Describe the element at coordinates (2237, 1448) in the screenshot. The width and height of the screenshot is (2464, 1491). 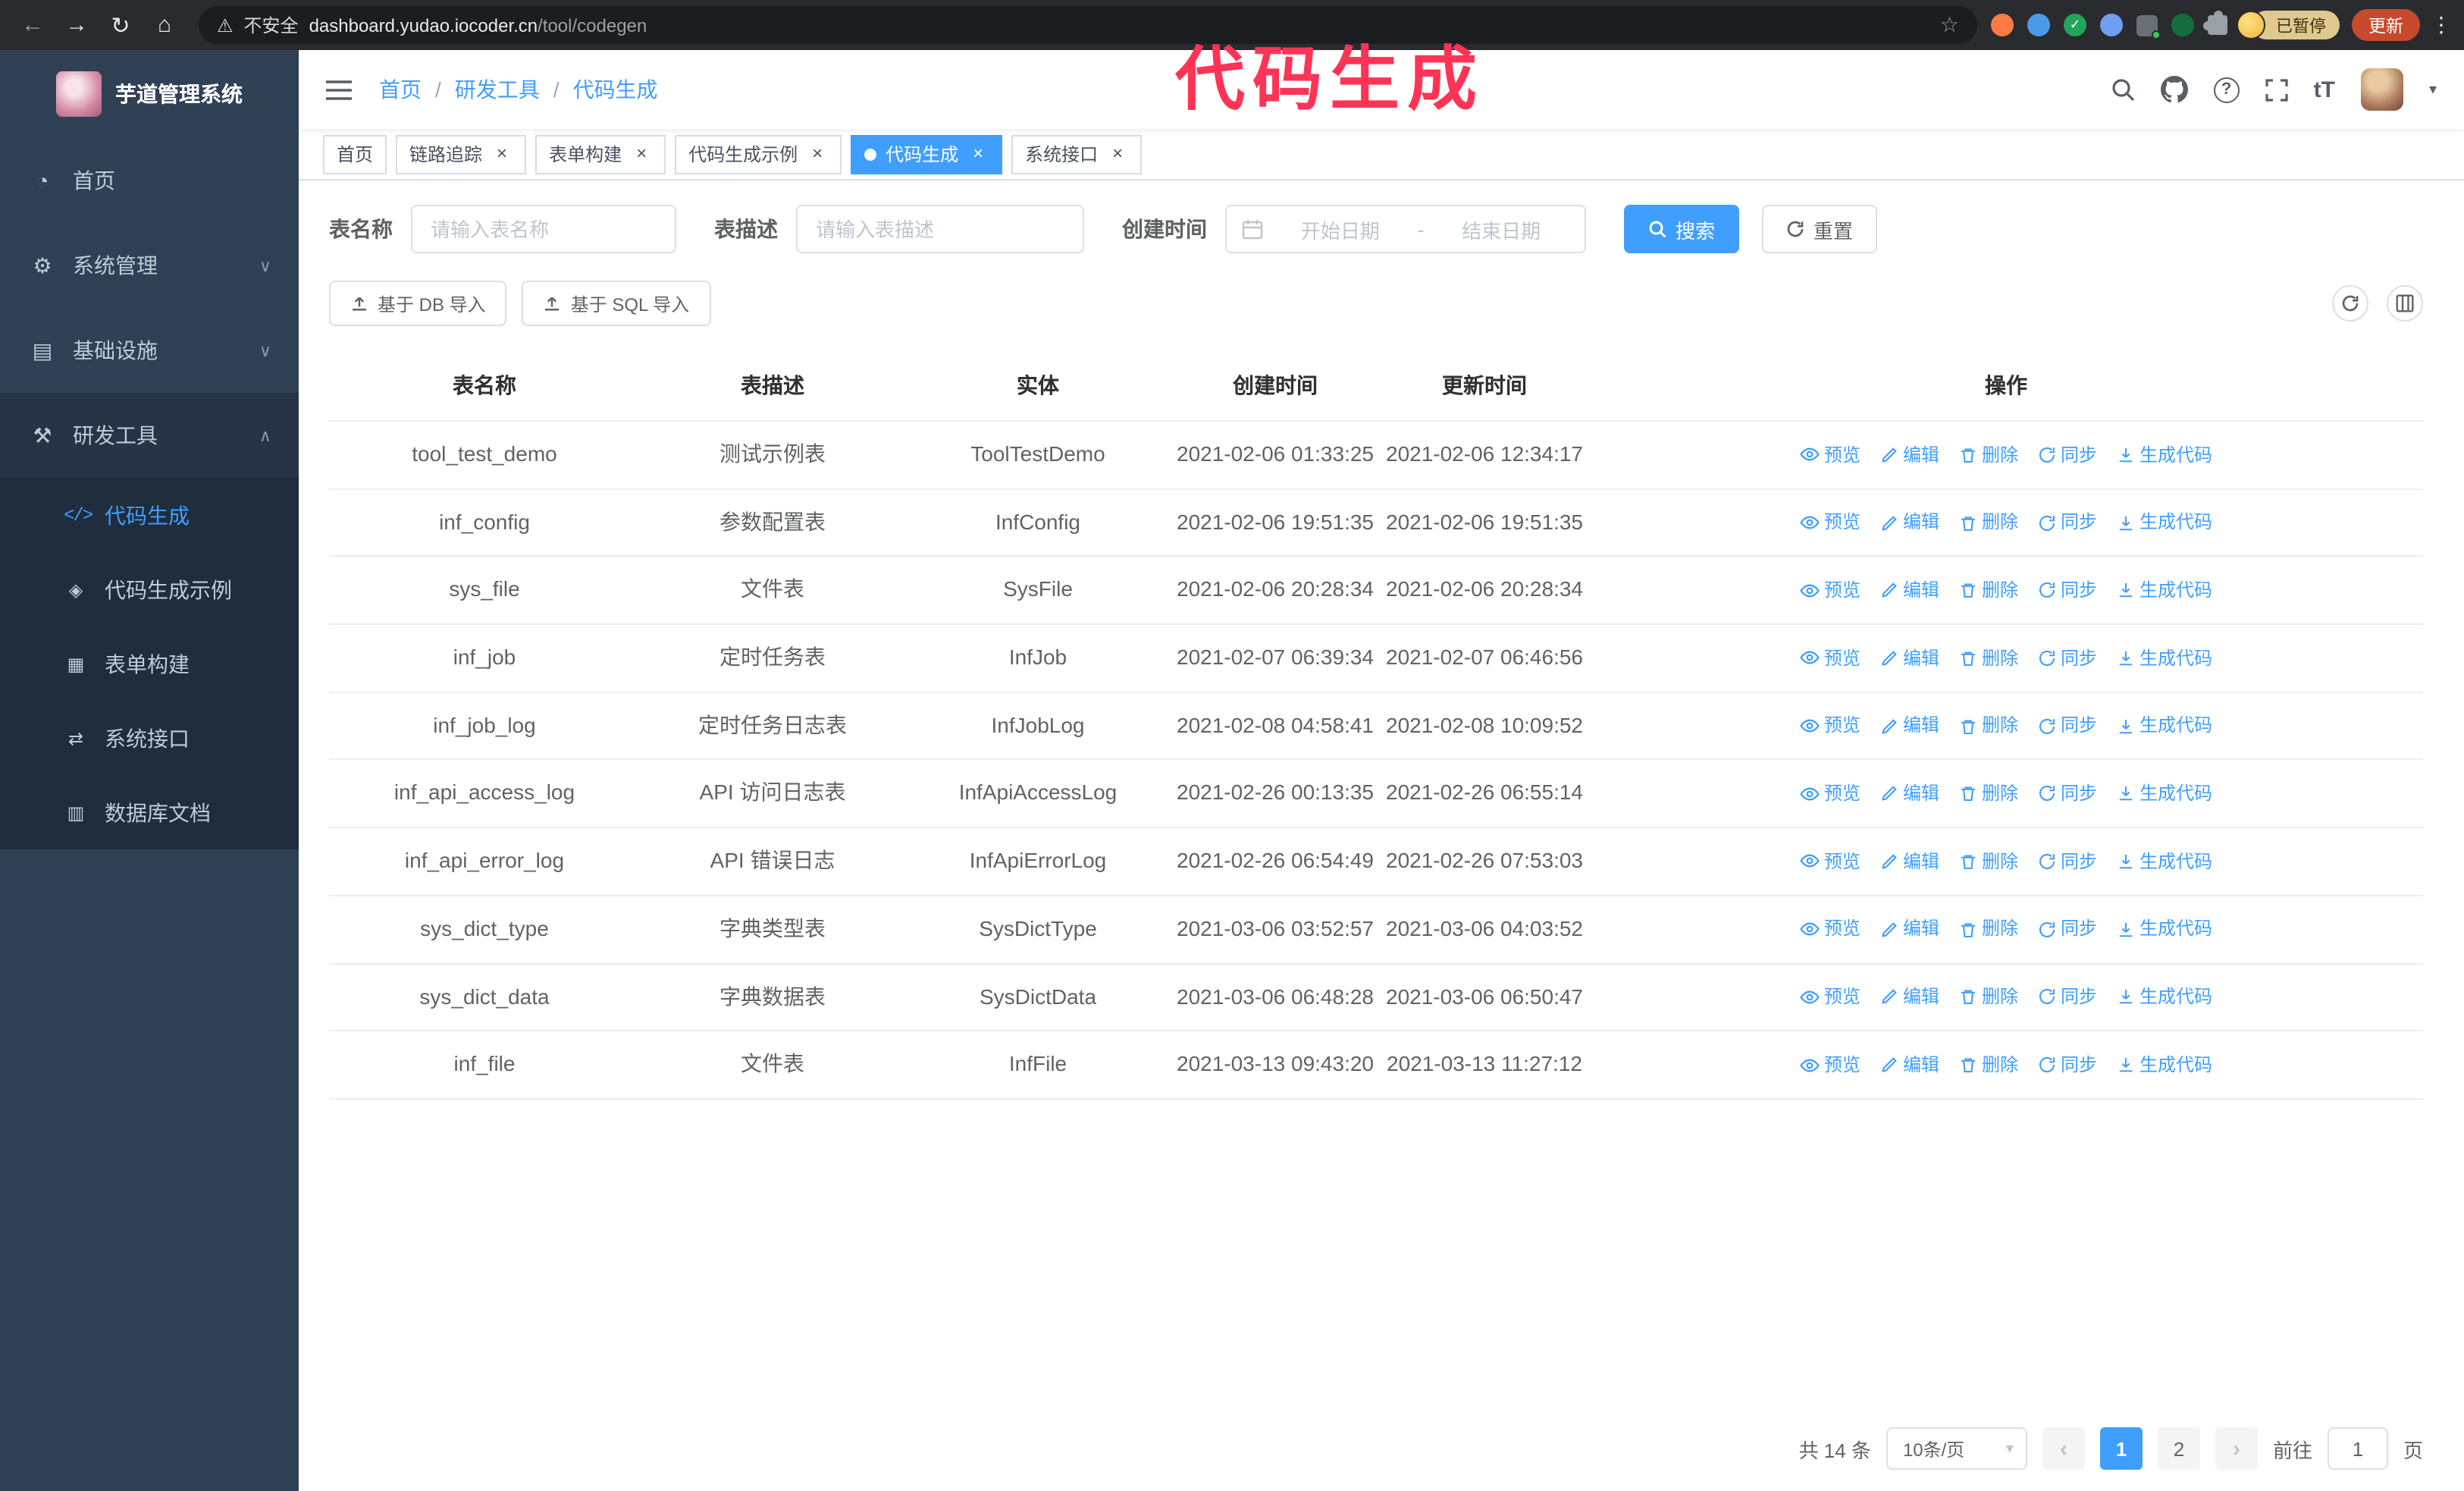
I see `next-page-button: ›` at that location.